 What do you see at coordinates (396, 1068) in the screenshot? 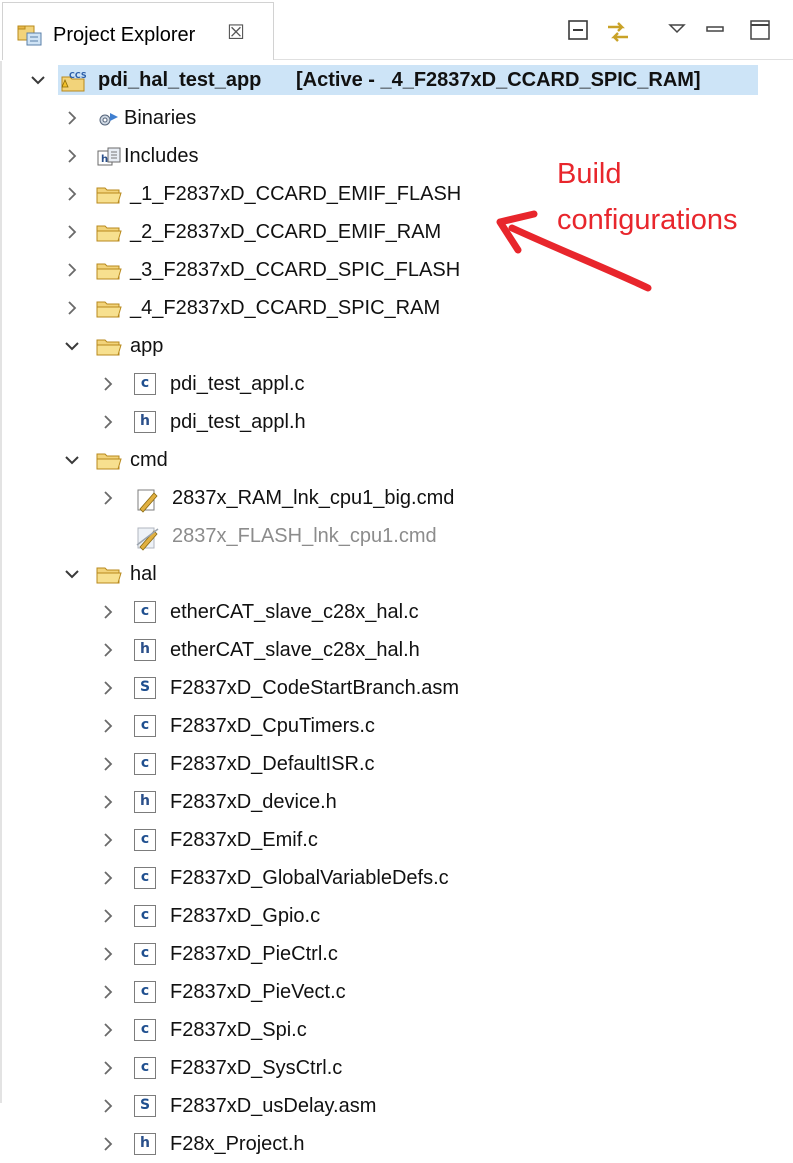
I see `tree-item-file: c F2837xD_SysCtrl.c` at bounding box center [396, 1068].